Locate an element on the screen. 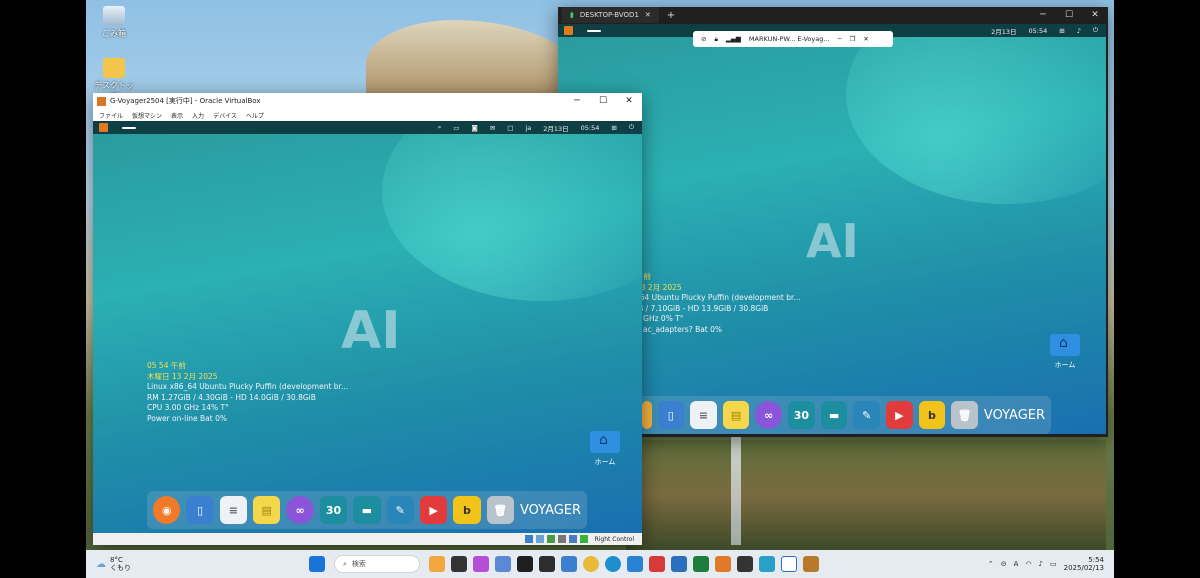 Image resolution: width=1200 pixels, height=578 pixels. wifi-icon: ◠ is located at coordinates (1028, 564).